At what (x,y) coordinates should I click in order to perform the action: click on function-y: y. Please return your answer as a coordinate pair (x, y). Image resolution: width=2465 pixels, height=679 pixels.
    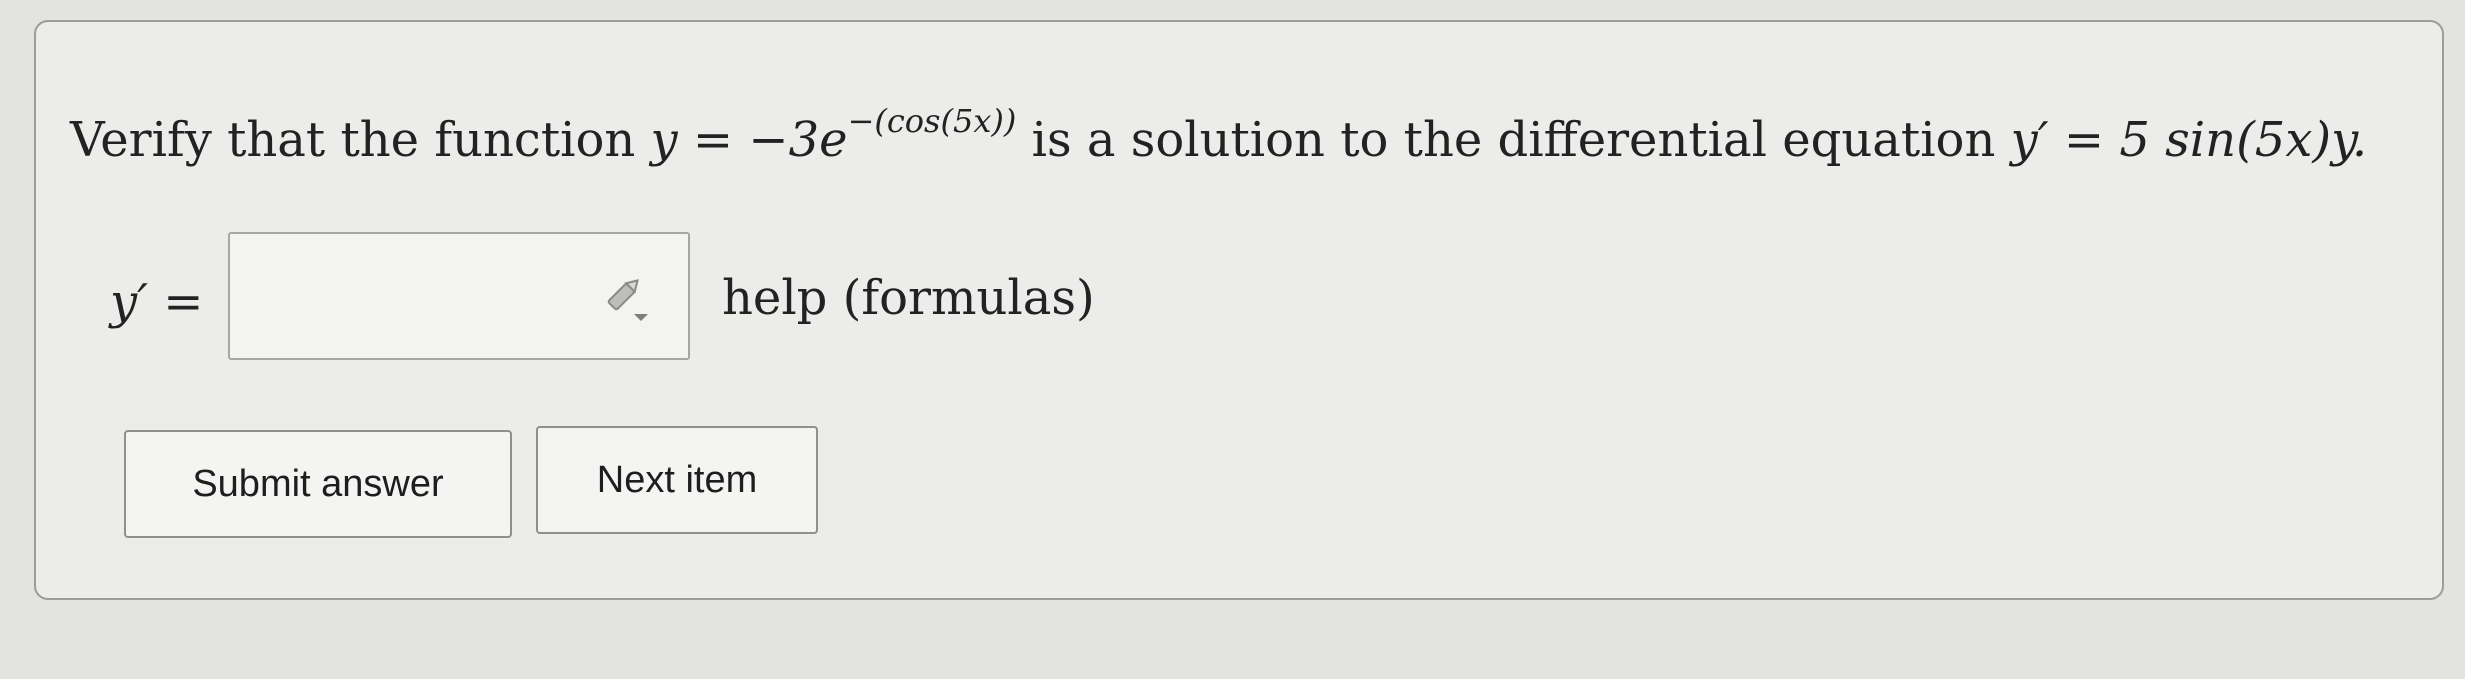
    Looking at the image, I should click on (664, 140).